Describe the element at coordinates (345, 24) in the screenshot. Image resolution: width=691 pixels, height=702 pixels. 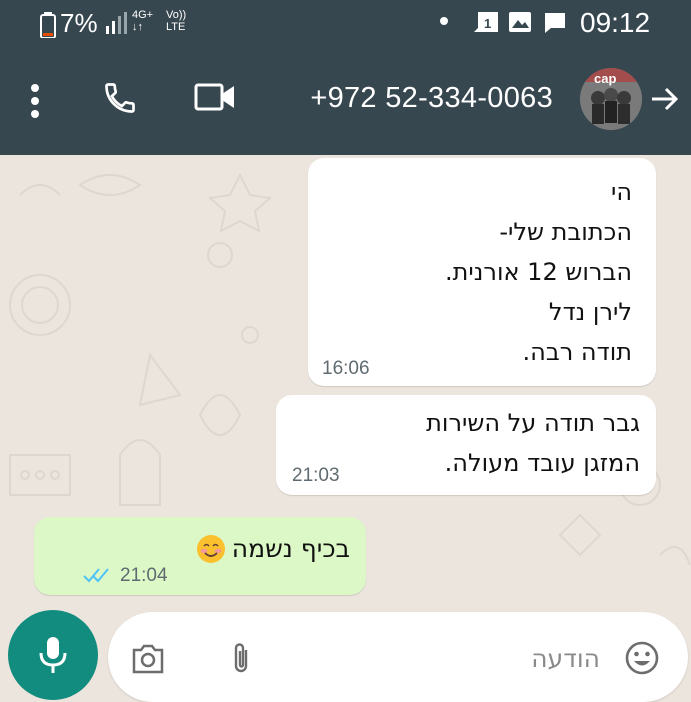
I see `status-bar: 7% 4G+ ↓↑ Vo)) LTE 1 09:12` at that location.